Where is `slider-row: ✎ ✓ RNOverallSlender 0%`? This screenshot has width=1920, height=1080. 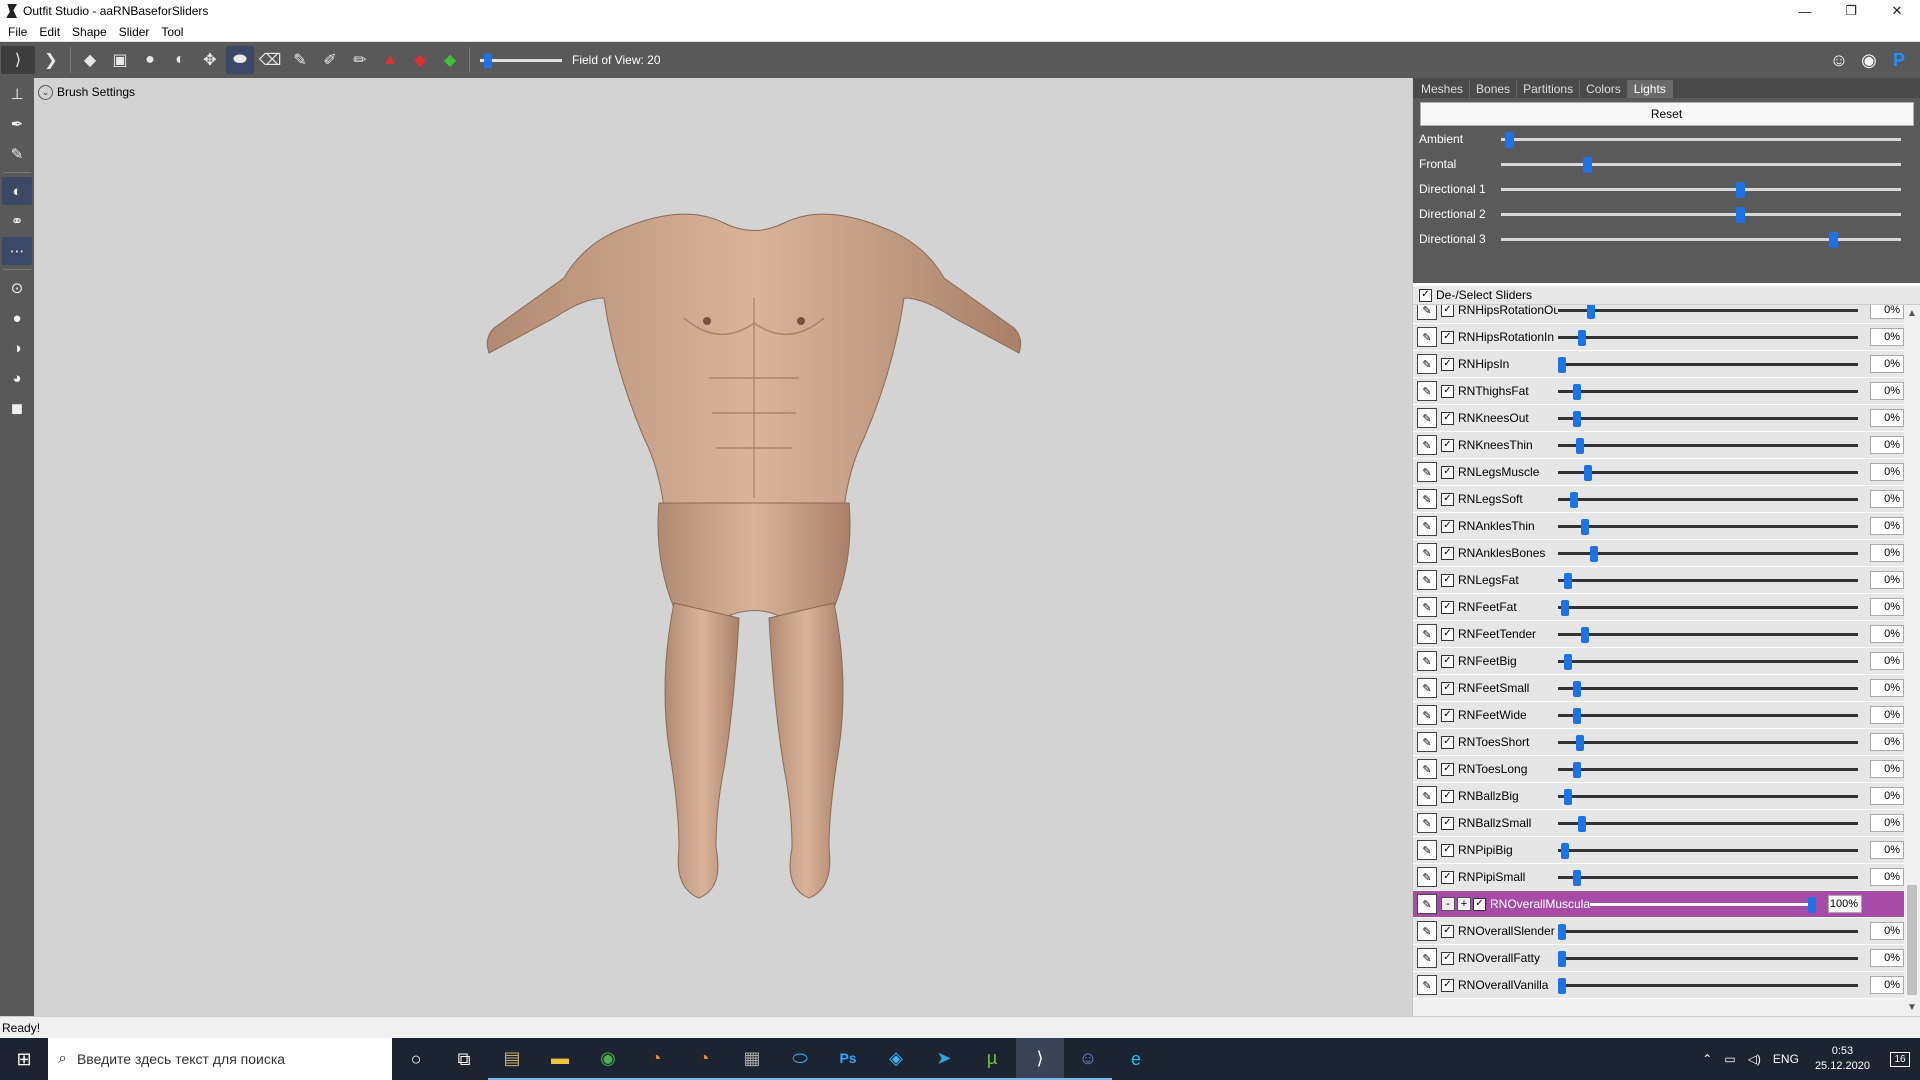
slider-row: ✎ ✓ RNOverallSlender 0% is located at coordinates (1666, 931).